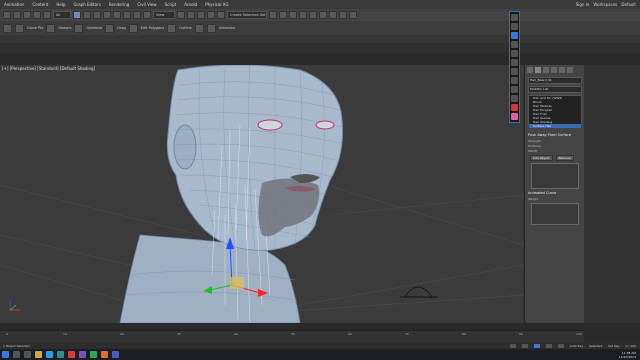 This screenshot has width=640, height=360. Describe the element at coordinates (152, 28) in the screenshot. I see `ribbon-label: Edit Polygons` at that location.